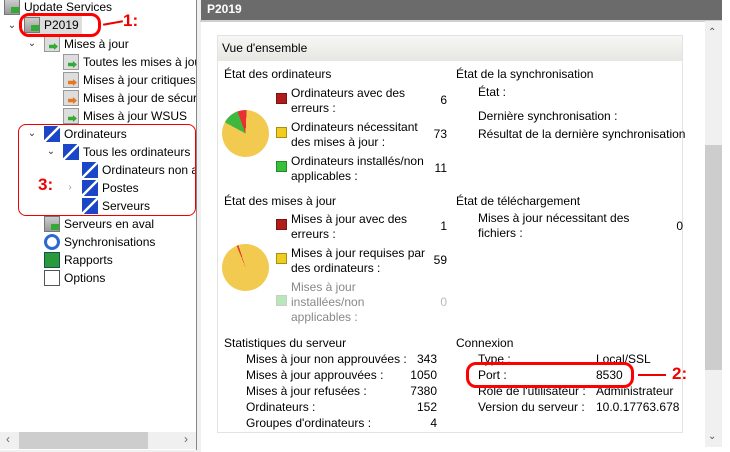 This screenshot has width=730, height=452. I want to click on sync-state-label: État :, so click(492, 92).